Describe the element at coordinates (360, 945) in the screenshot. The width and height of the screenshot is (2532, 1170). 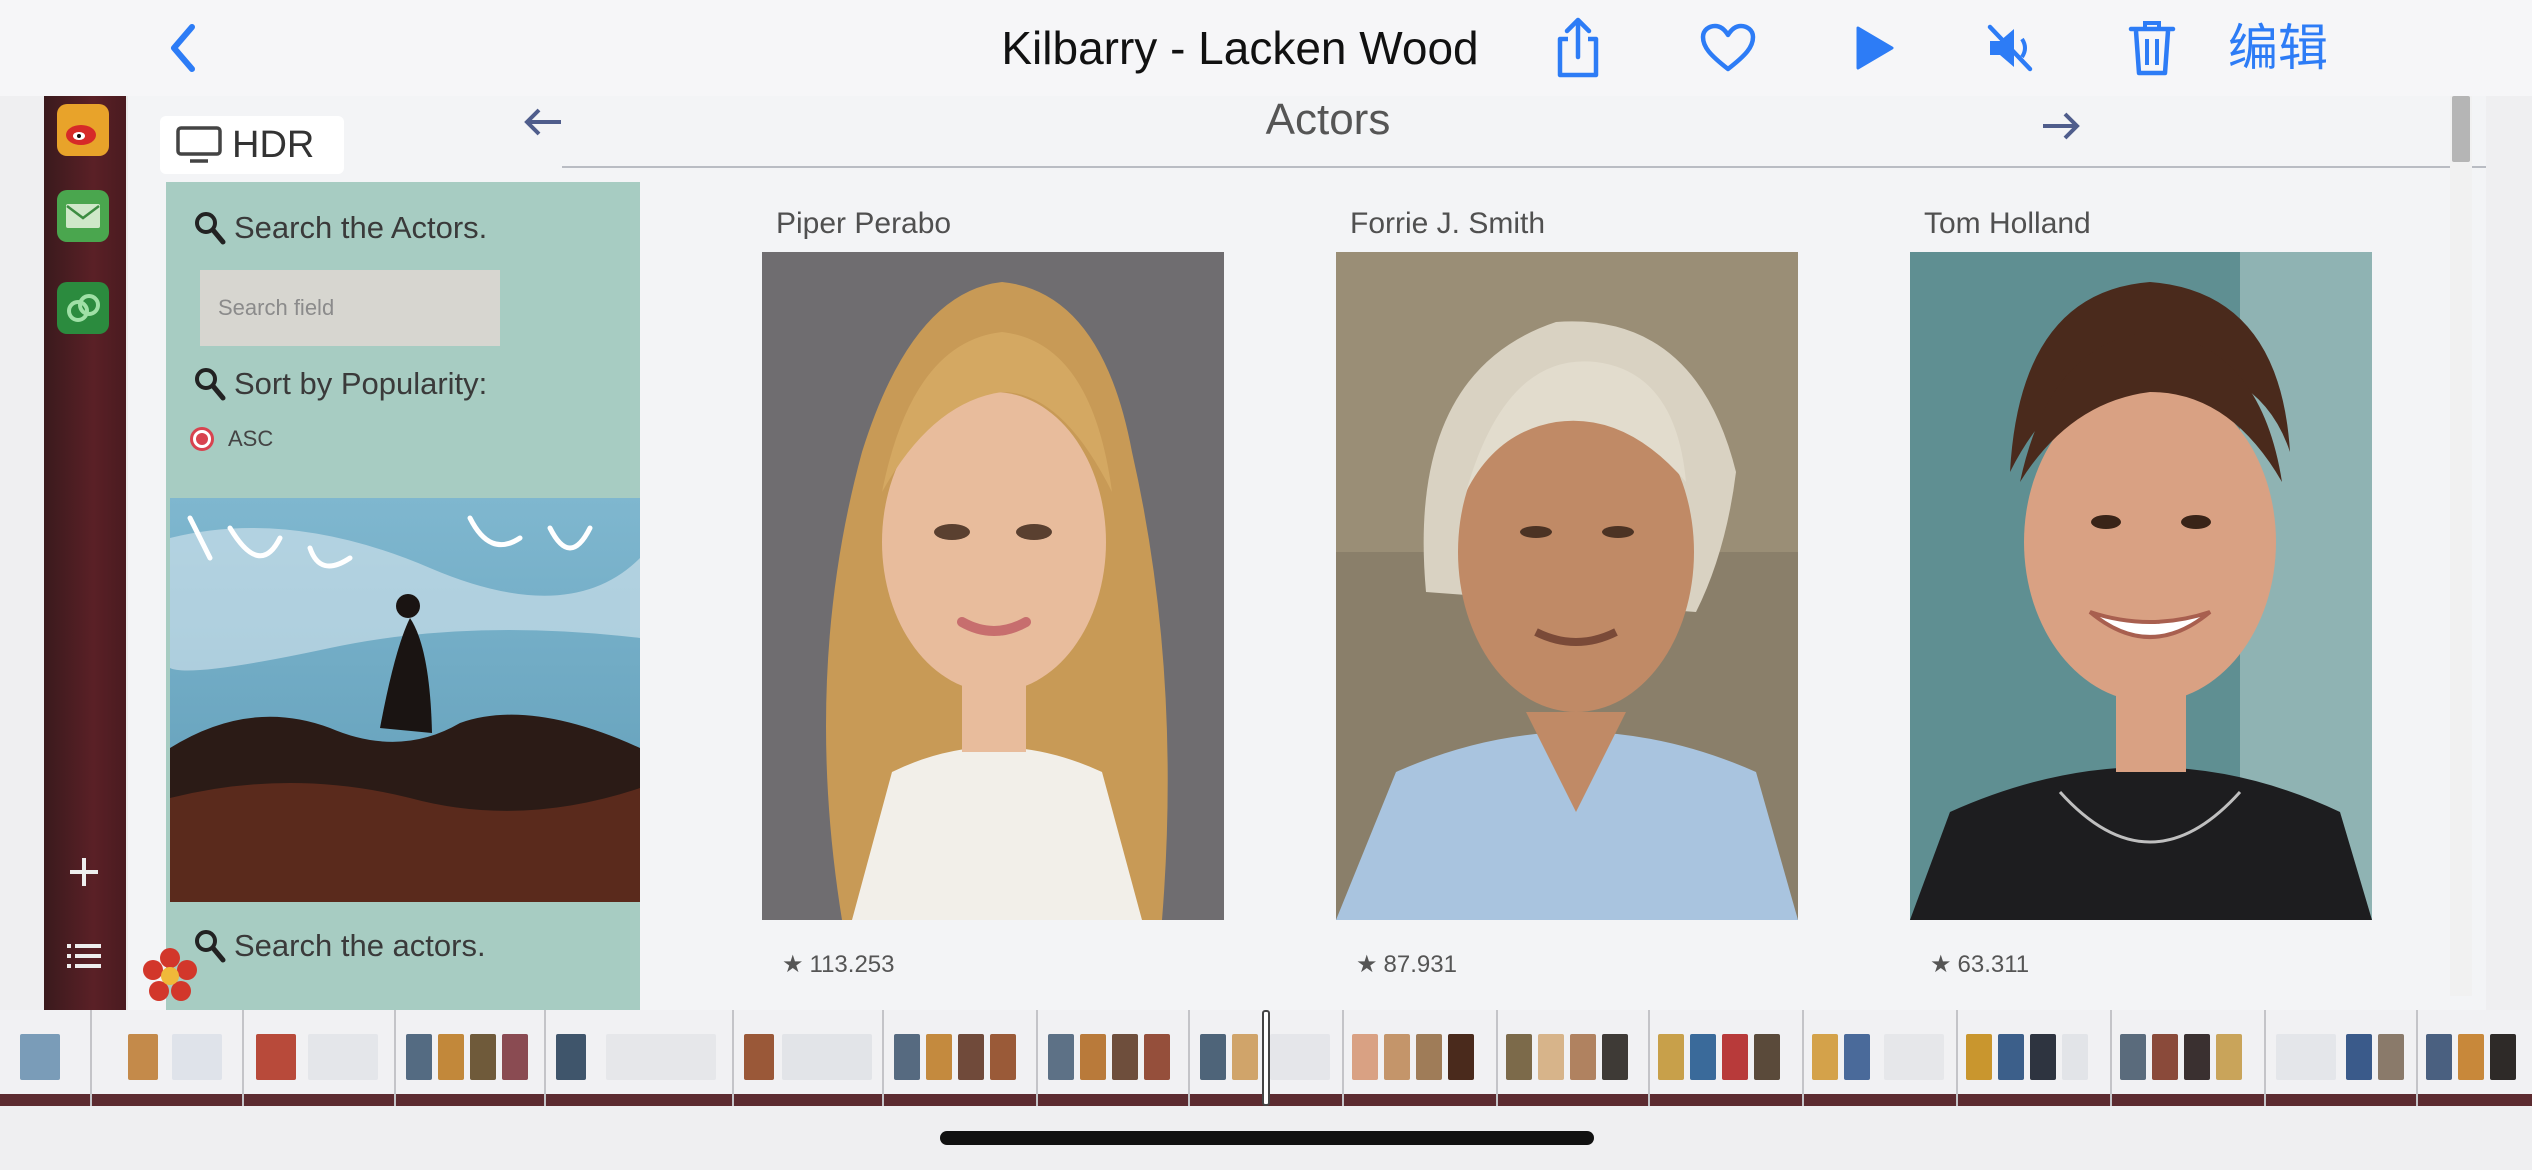
I see `search-label-secondary: Search the actors.` at that location.